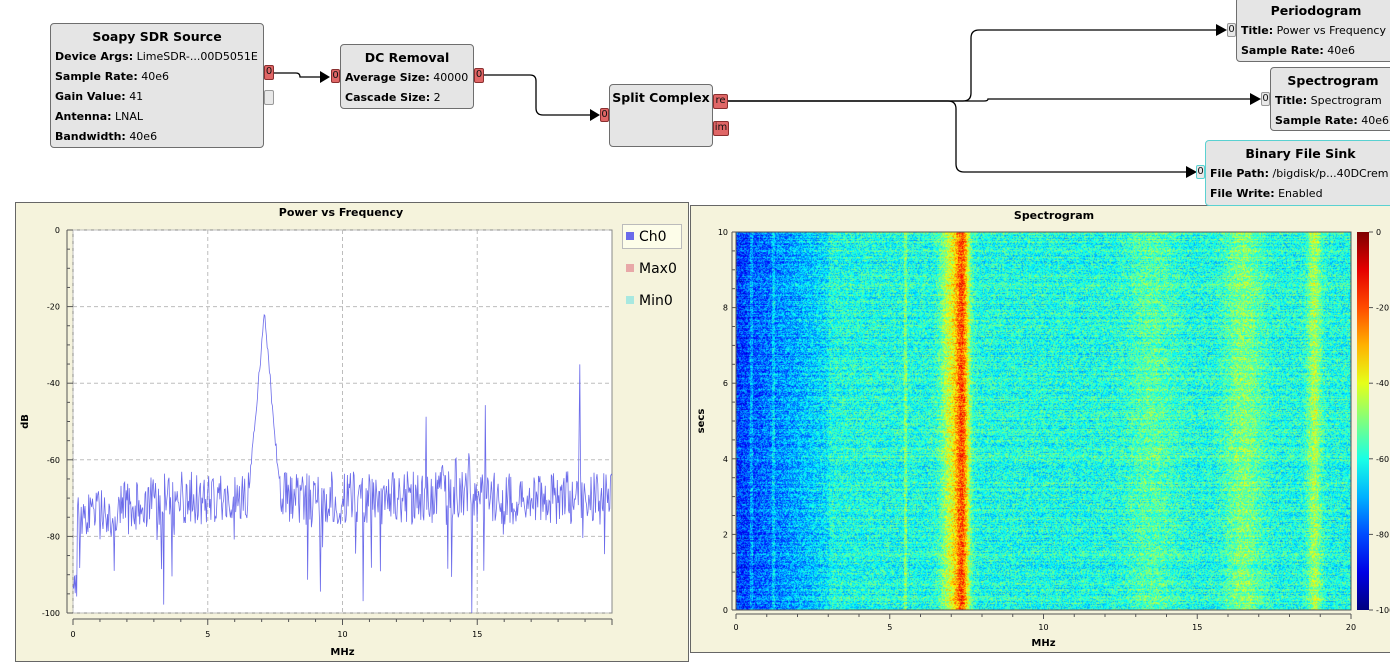  What do you see at coordinates (479, 75) in the screenshot?
I see `port-dcremoval-out-0: 0` at bounding box center [479, 75].